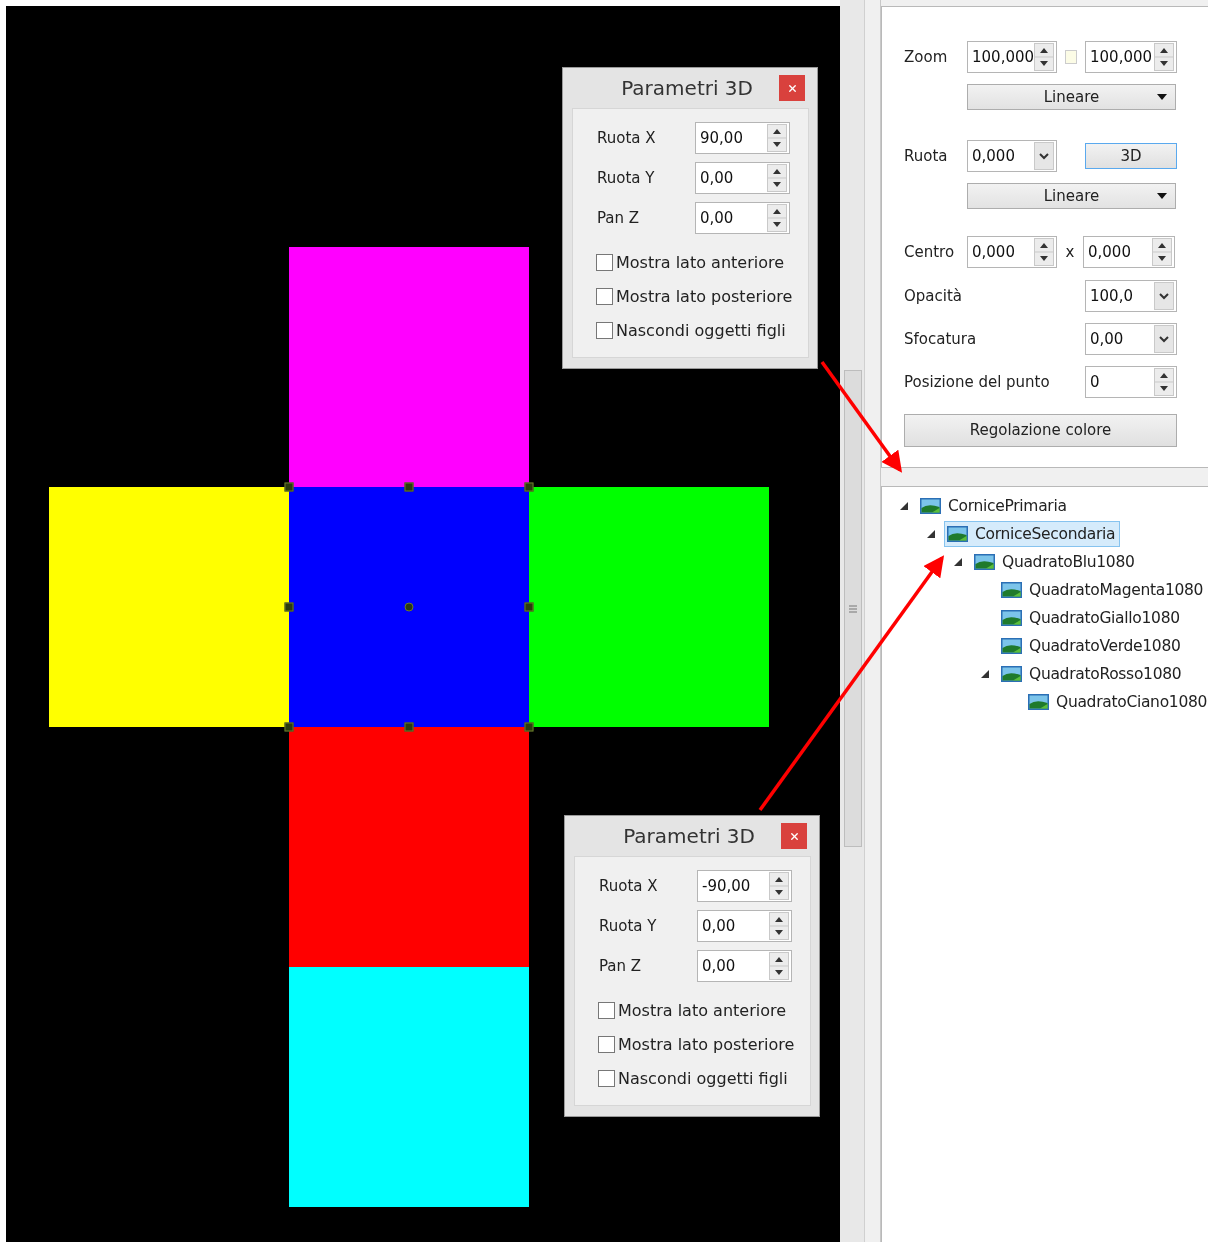  I want to click on scrollbar-thumb, so click(853, 608).